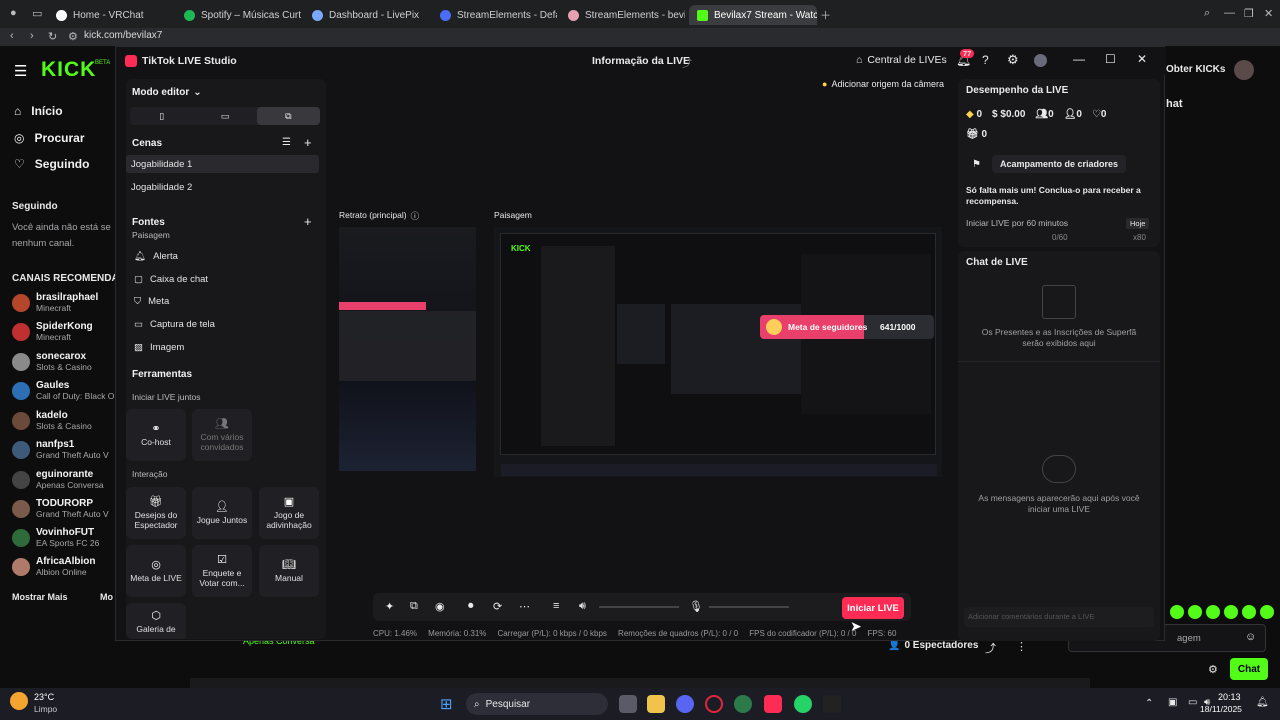 Image resolution: width=1280 pixels, height=720 pixels. I want to click on microphone-icon: 🎙︎, so click(696, 606).